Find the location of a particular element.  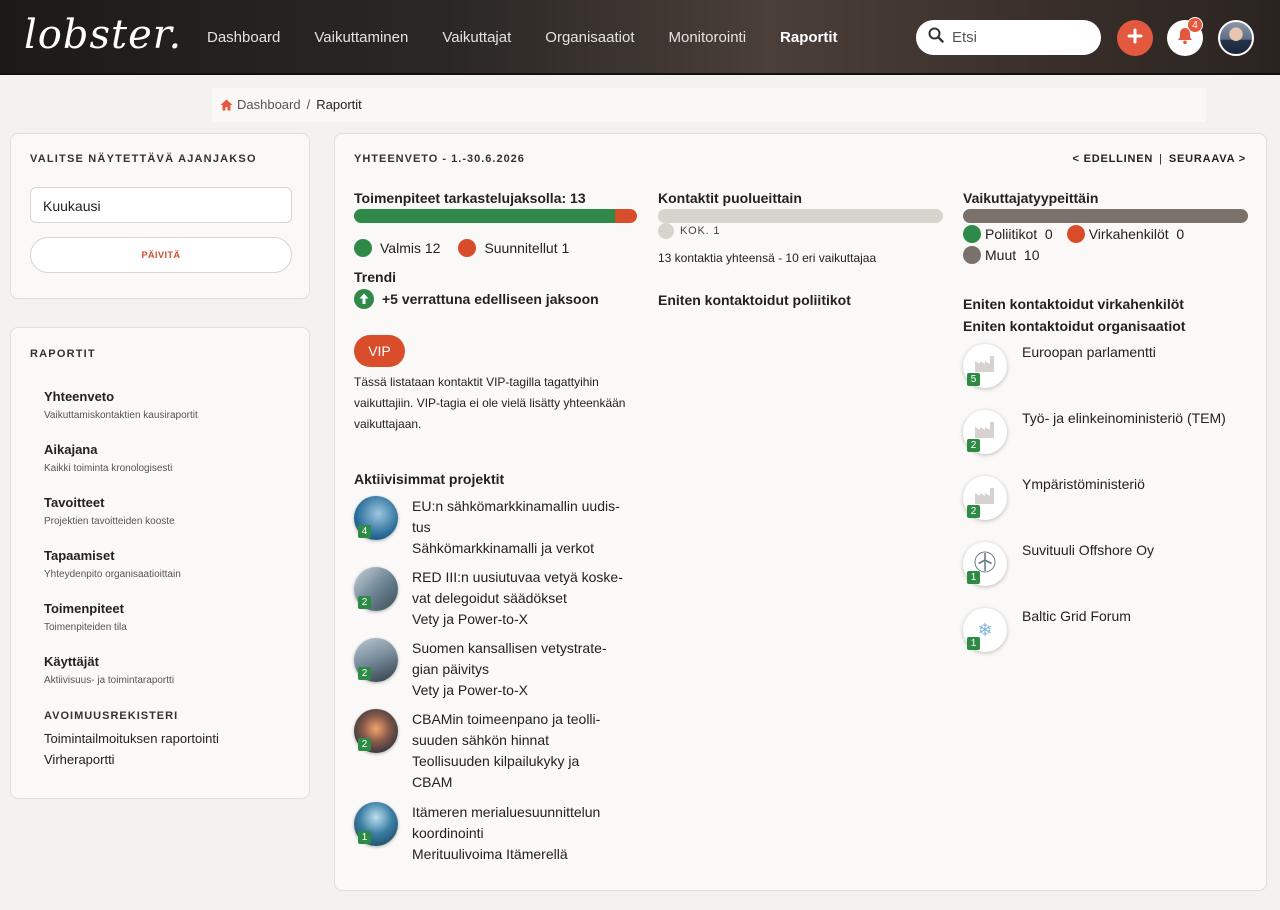

project-line: gian päivitys is located at coordinates (451, 669).